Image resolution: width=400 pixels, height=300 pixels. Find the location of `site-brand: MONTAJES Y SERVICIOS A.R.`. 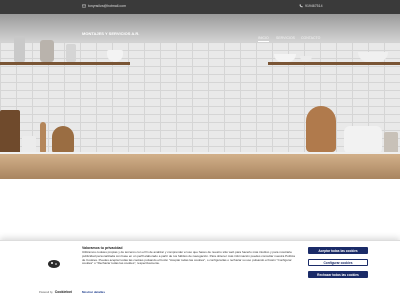

site-brand: MONTAJES Y SERVICIOS A.R. is located at coordinates (112, 33).